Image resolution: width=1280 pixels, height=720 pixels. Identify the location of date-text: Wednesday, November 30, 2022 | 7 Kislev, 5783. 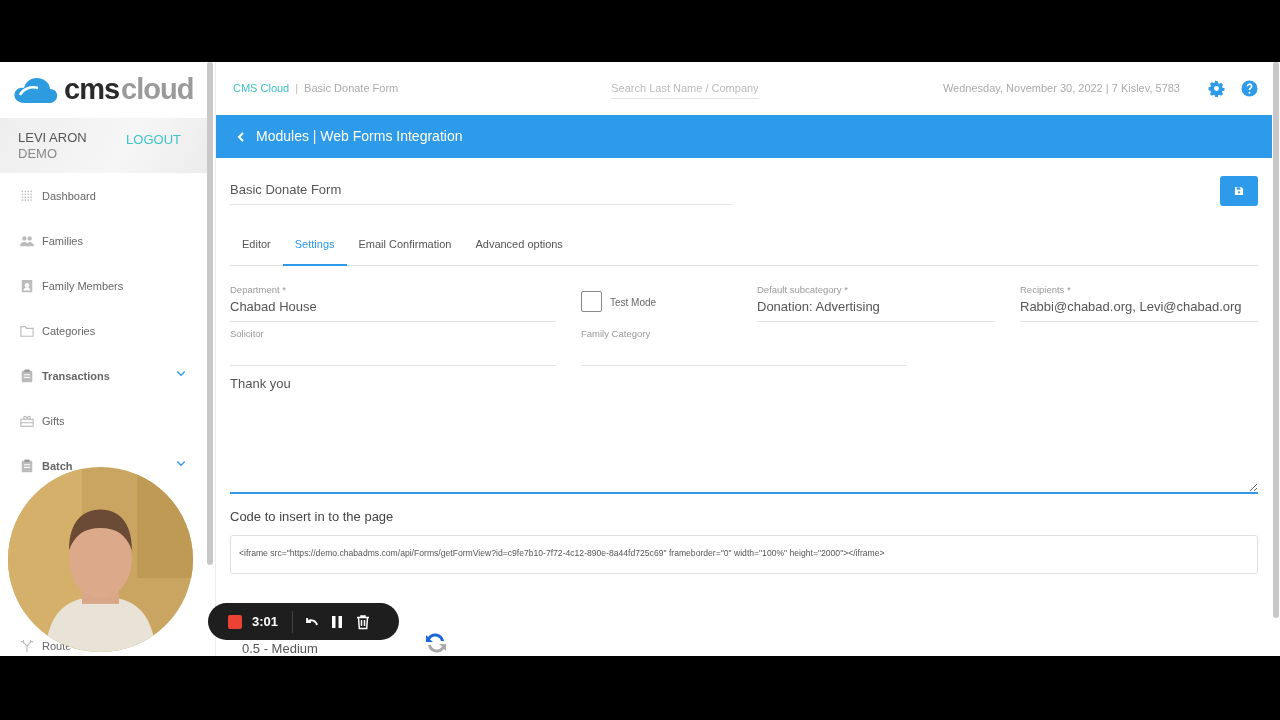
(1061, 89).